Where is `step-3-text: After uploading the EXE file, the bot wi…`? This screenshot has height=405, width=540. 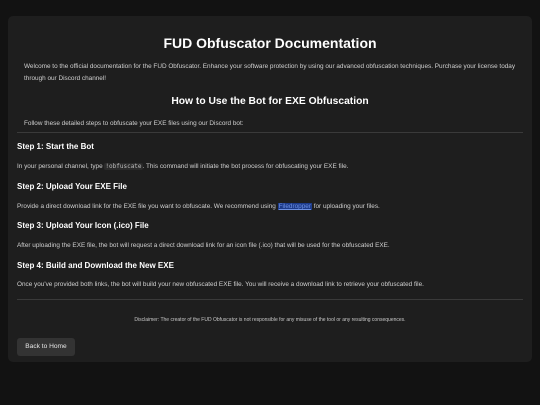
step-3-text: After uploading the EXE file, the bot wi… is located at coordinates (203, 245).